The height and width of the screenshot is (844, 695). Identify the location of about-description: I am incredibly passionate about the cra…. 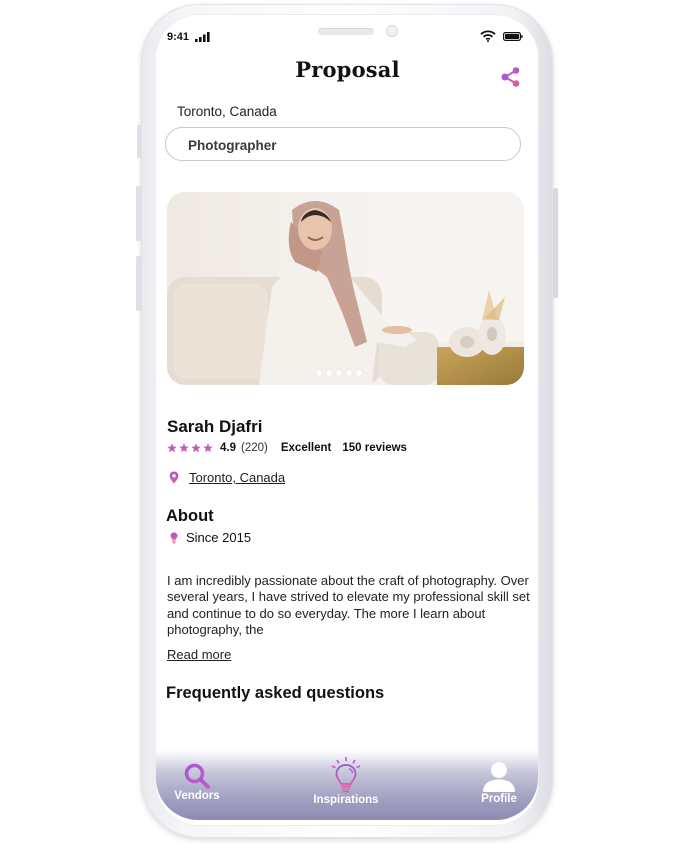
(348, 605).